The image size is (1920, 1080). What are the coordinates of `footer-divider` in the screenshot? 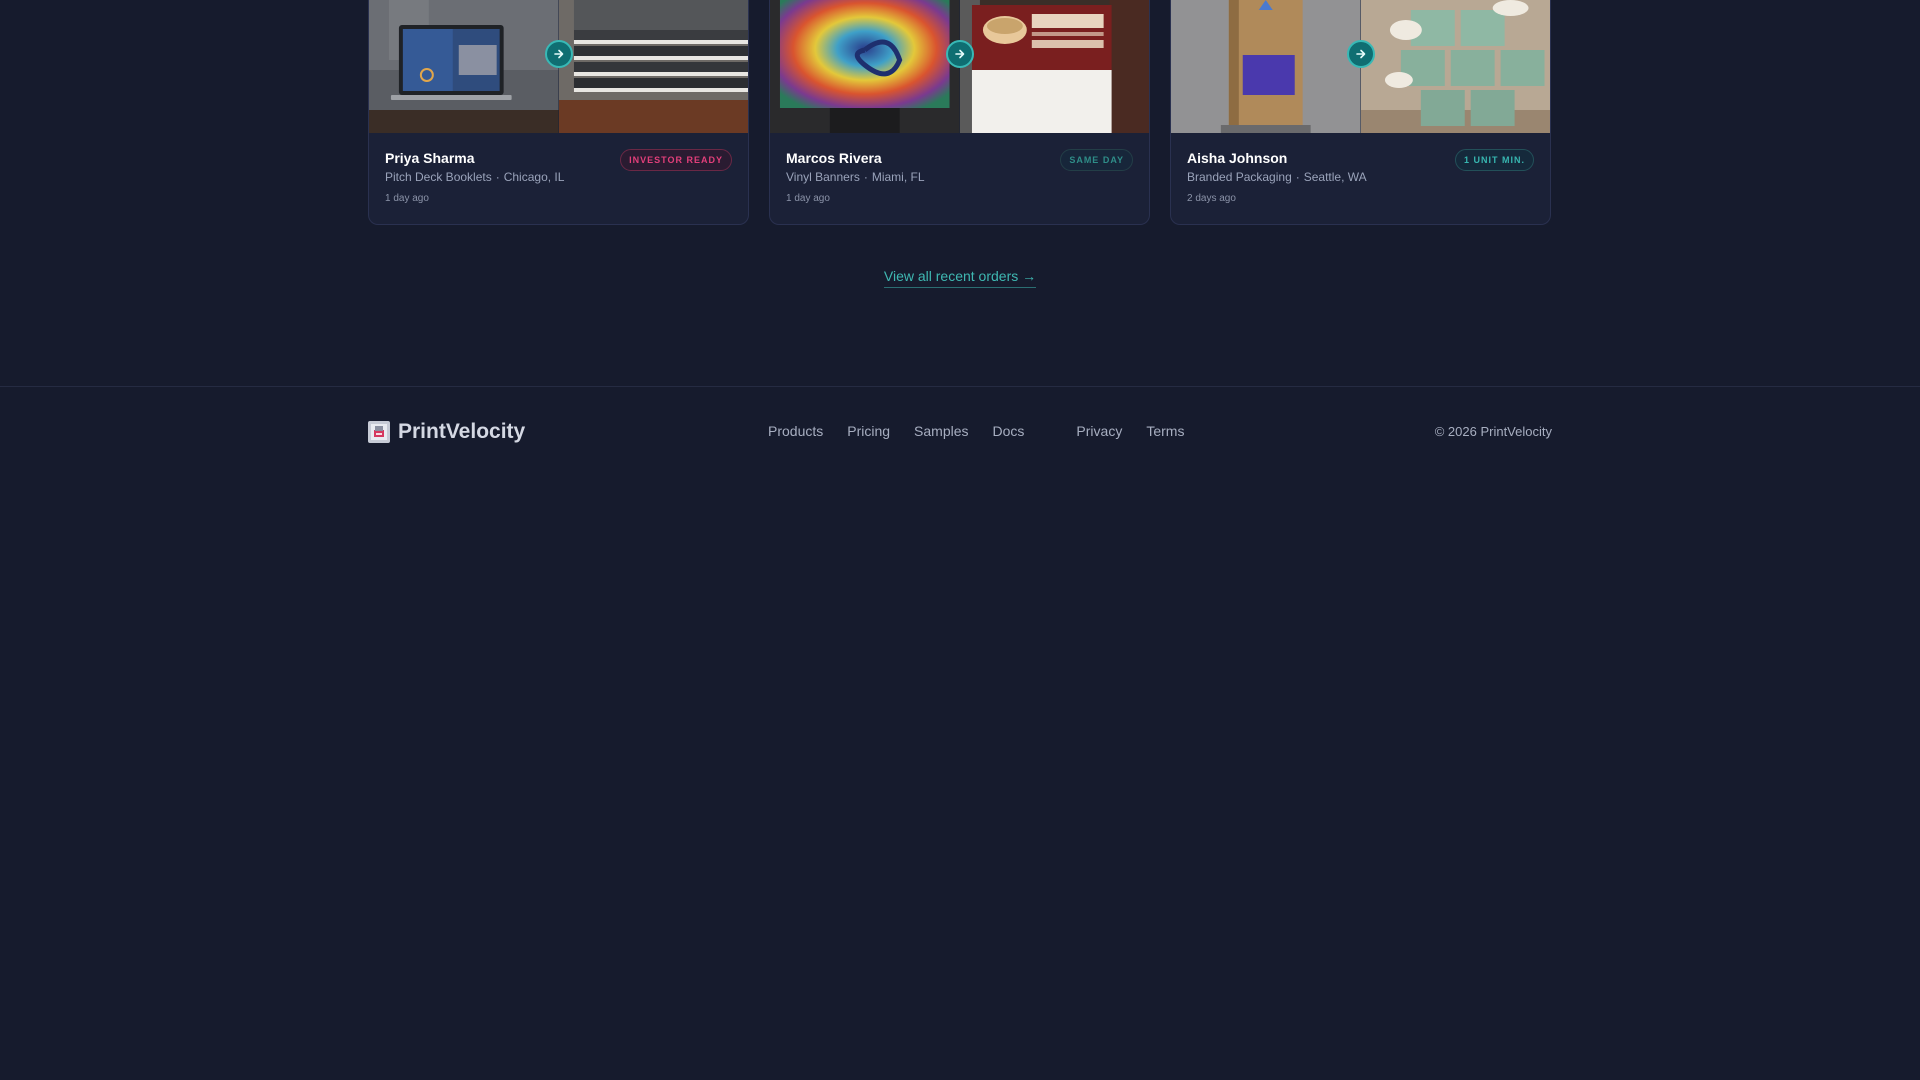 It's located at (960, 386).